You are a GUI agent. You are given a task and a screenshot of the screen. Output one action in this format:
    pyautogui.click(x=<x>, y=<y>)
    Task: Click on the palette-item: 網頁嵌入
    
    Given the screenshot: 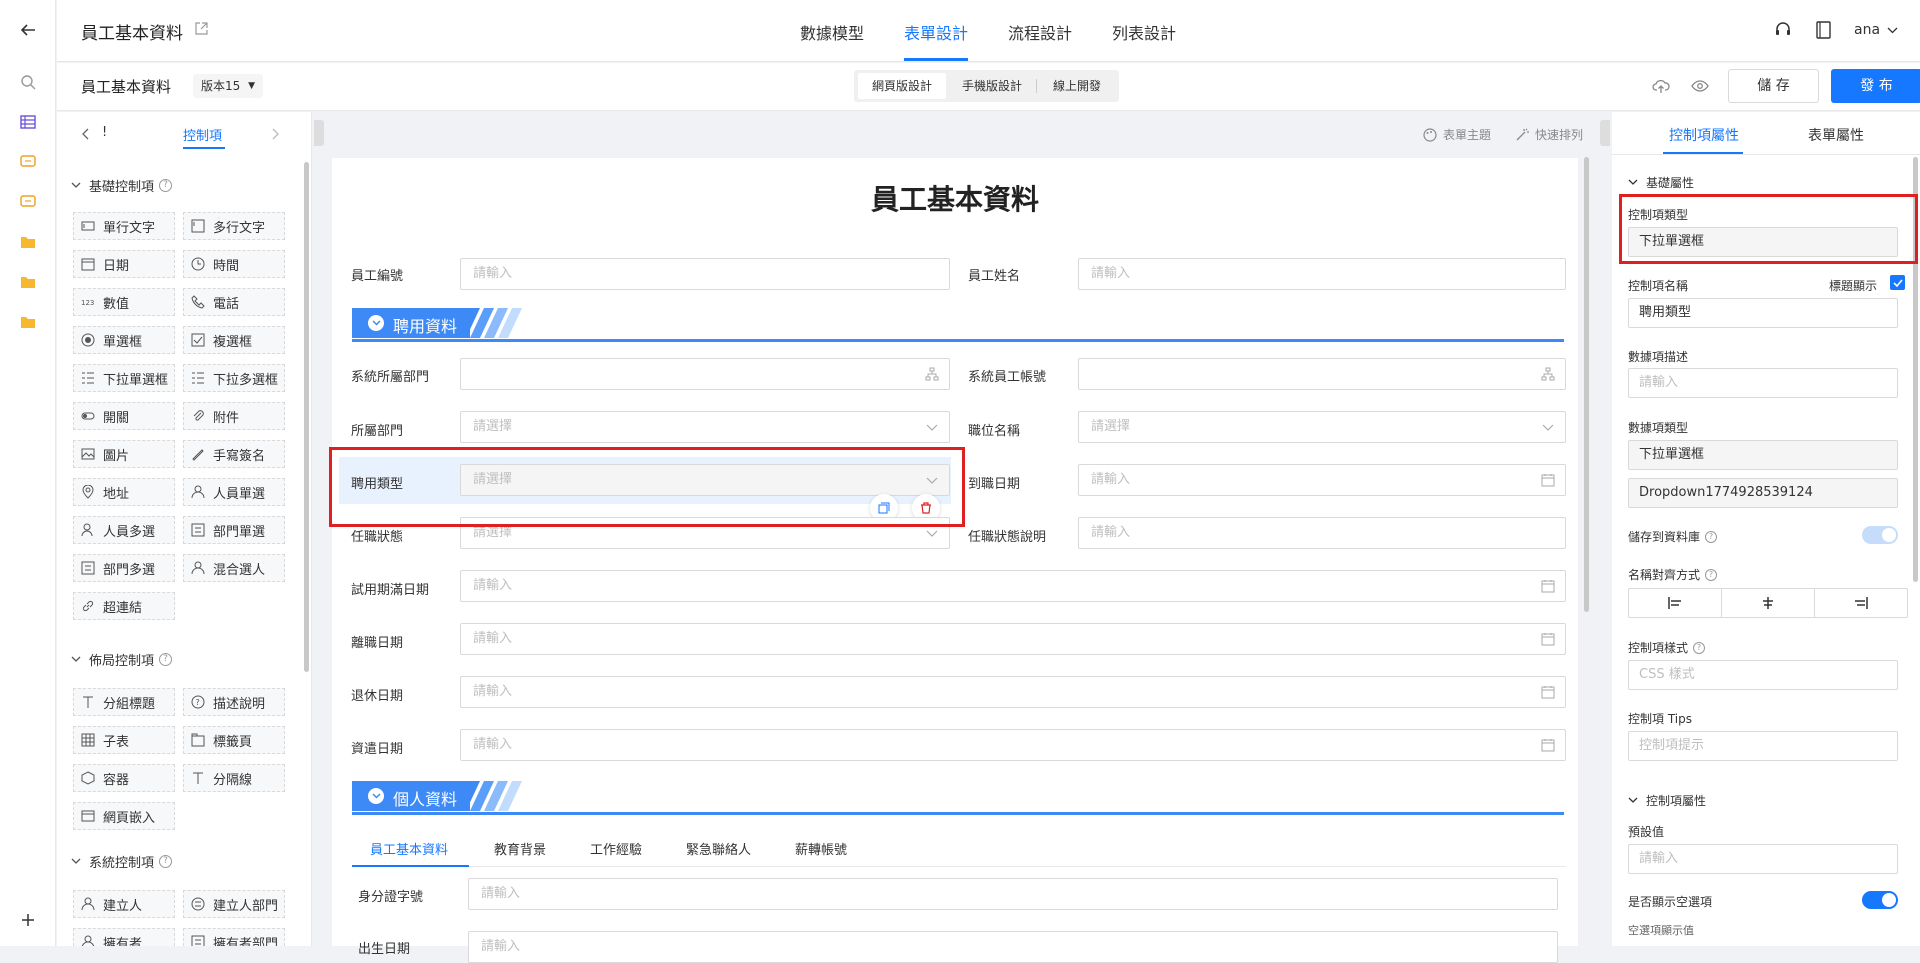 What is the action you would take?
    pyautogui.click(x=124, y=816)
    